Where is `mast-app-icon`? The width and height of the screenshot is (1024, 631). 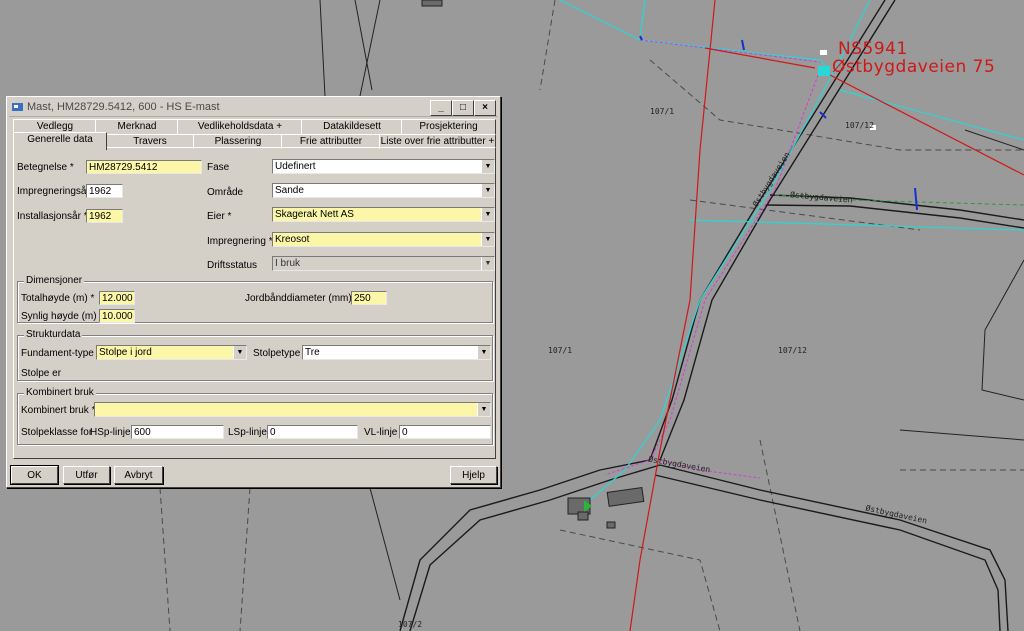 mast-app-icon is located at coordinates (17, 107).